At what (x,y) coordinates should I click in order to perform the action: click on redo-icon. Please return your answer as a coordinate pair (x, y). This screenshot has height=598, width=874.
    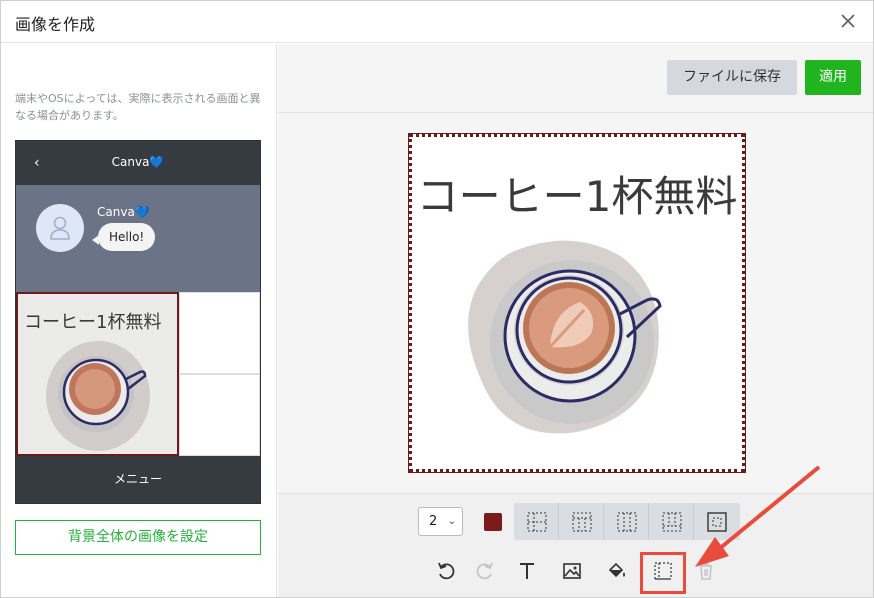
    Looking at the image, I should click on (485, 571).